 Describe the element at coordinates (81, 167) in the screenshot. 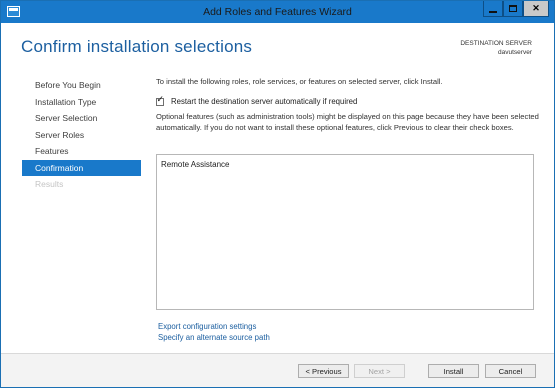

I see `nav-item-confirmation: Confirmation` at that location.